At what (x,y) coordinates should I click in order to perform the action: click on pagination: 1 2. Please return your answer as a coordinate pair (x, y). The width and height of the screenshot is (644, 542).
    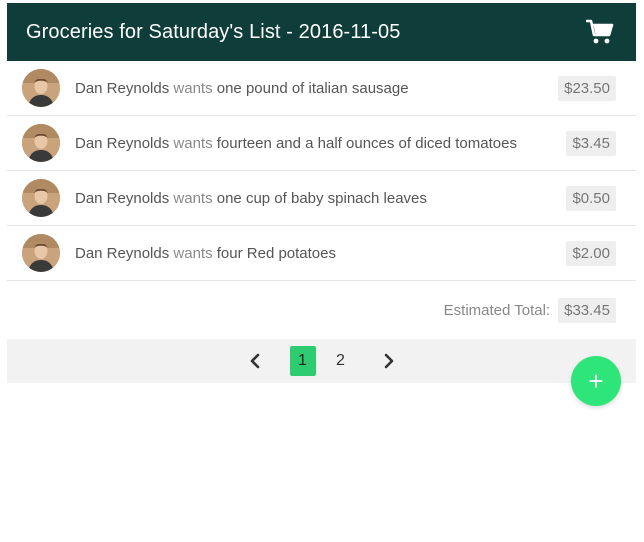
    Looking at the image, I should click on (321, 361).